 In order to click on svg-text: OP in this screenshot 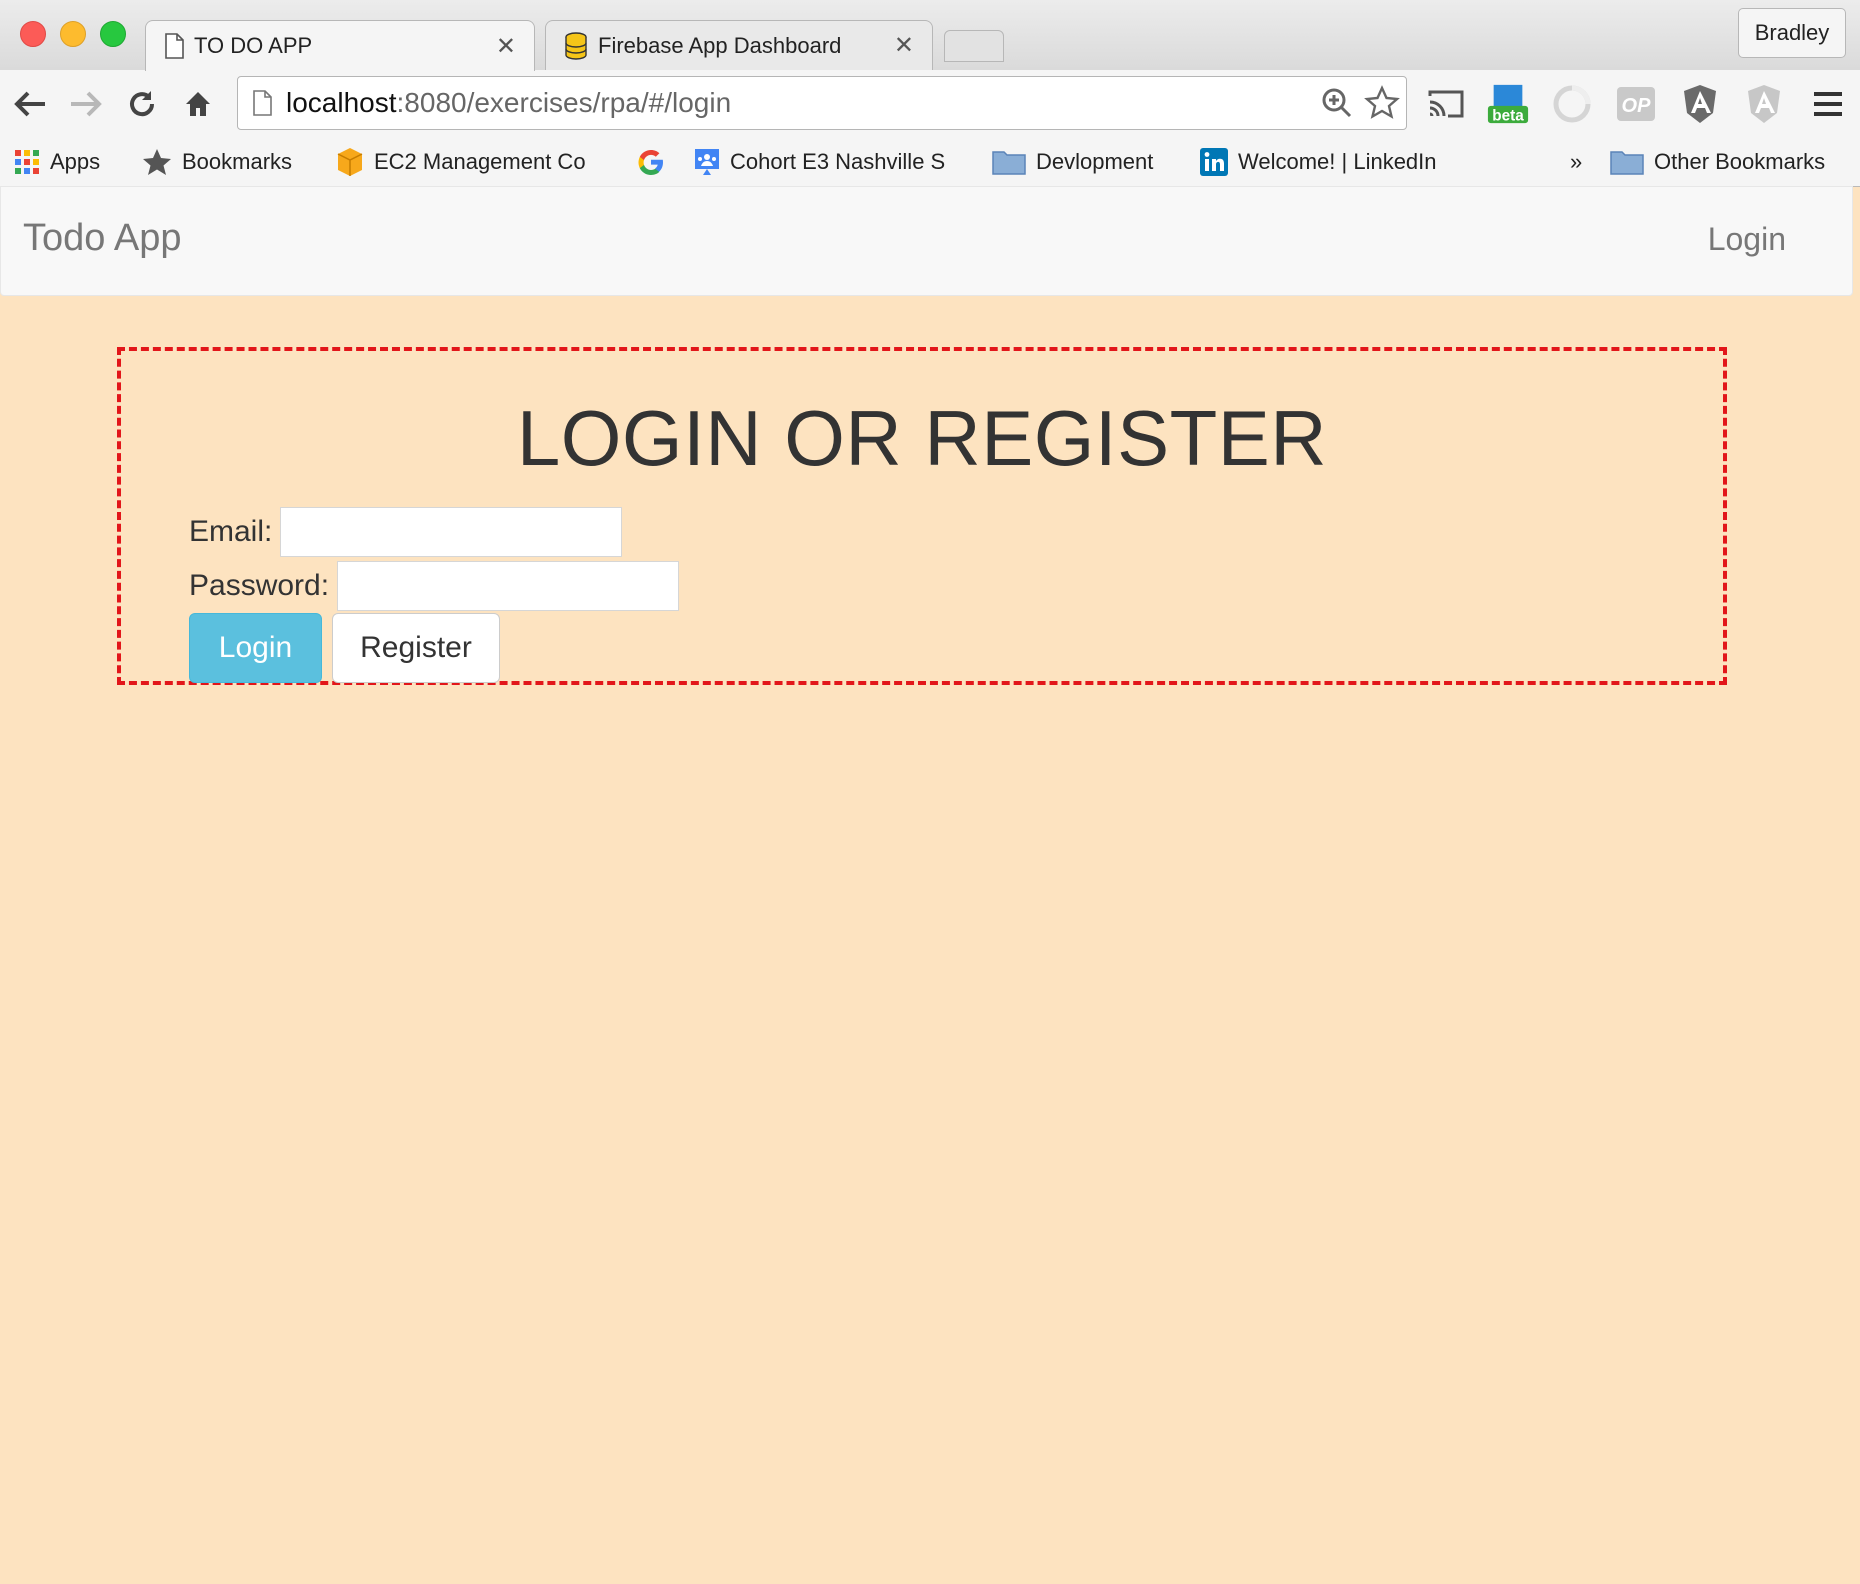, I will do `click(1637, 106)`.